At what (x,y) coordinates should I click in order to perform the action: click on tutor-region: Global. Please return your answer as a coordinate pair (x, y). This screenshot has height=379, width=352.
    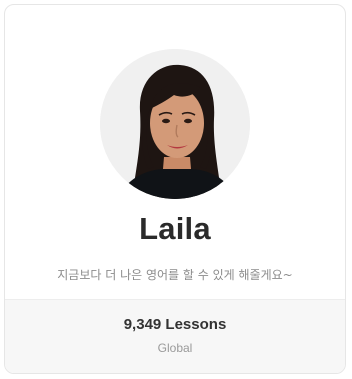
    Looking at the image, I should click on (175, 348).